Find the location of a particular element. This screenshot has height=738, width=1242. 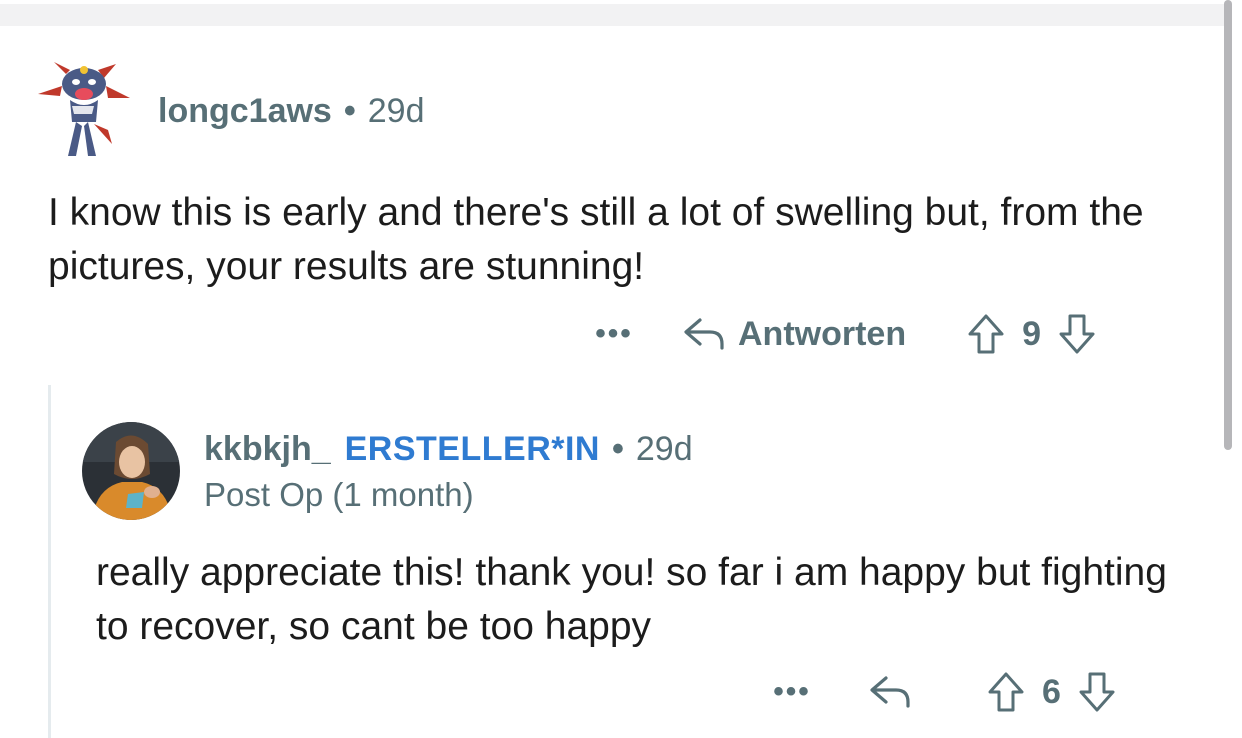

thread-line is located at coordinates (49, 561).